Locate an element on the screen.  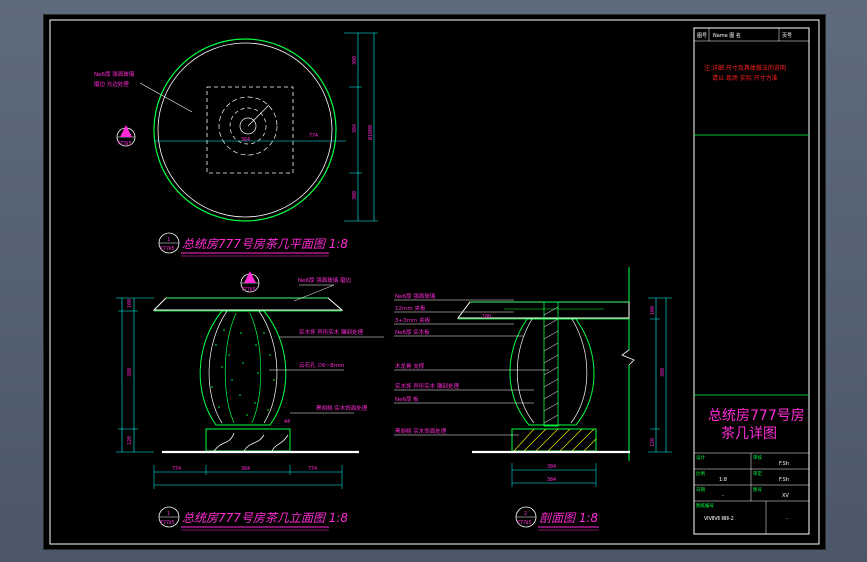
tb-row3-left-label: 日期 is located at coordinates (700, 490).